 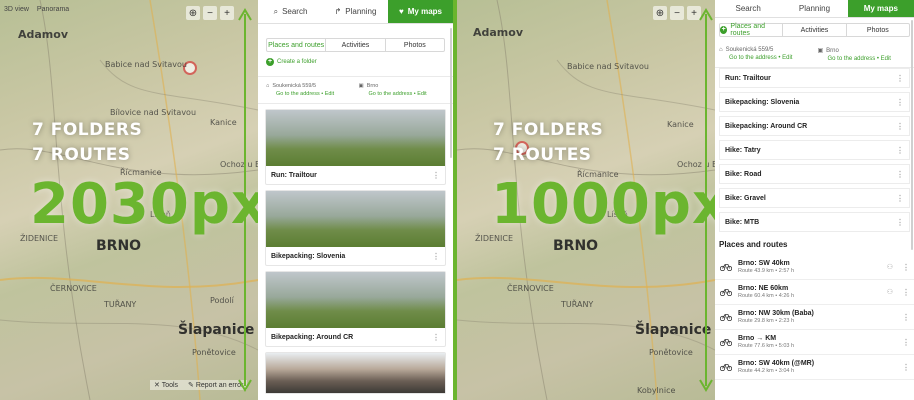 What do you see at coordinates (166, 385) in the screenshot?
I see `tools-button: ✕ Tools` at bounding box center [166, 385].